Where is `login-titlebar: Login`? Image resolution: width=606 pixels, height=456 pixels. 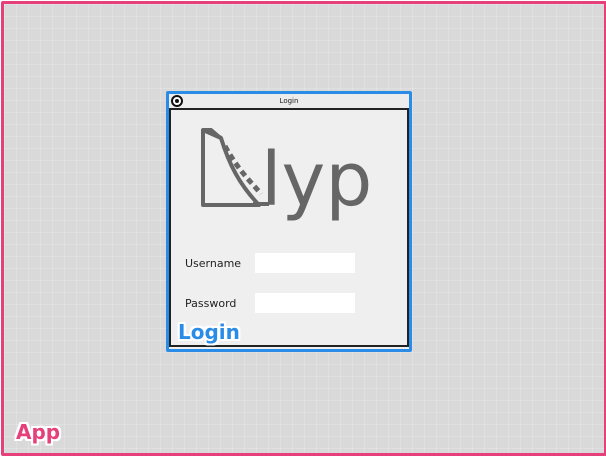
login-titlebar: Login is located at coordinates (289, 102).